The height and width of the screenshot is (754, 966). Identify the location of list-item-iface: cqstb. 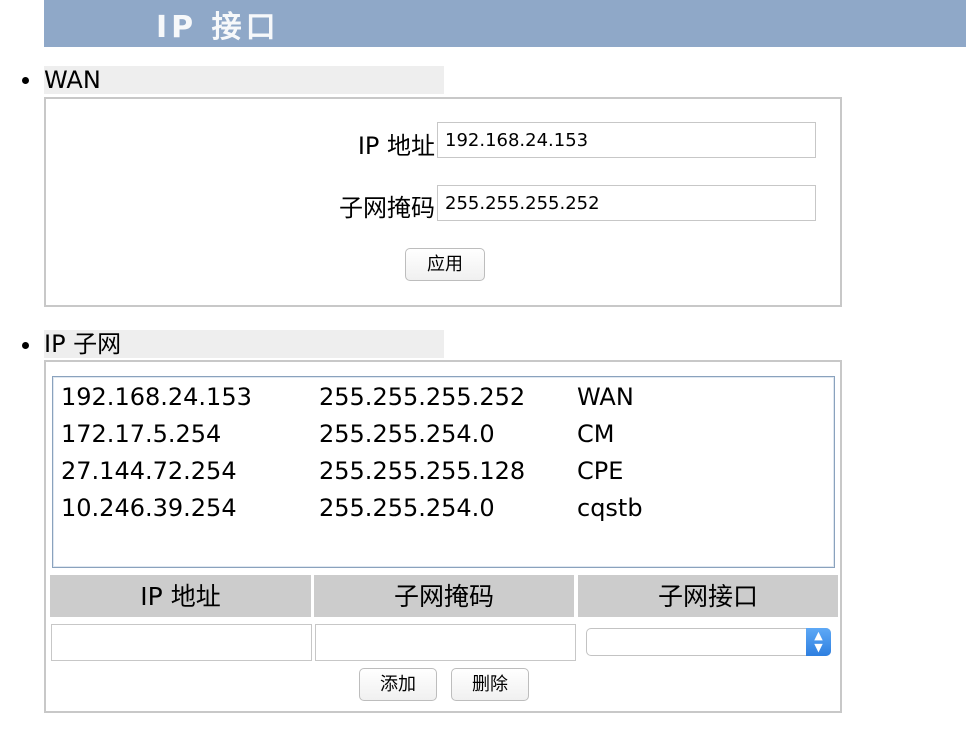
(610, 508).